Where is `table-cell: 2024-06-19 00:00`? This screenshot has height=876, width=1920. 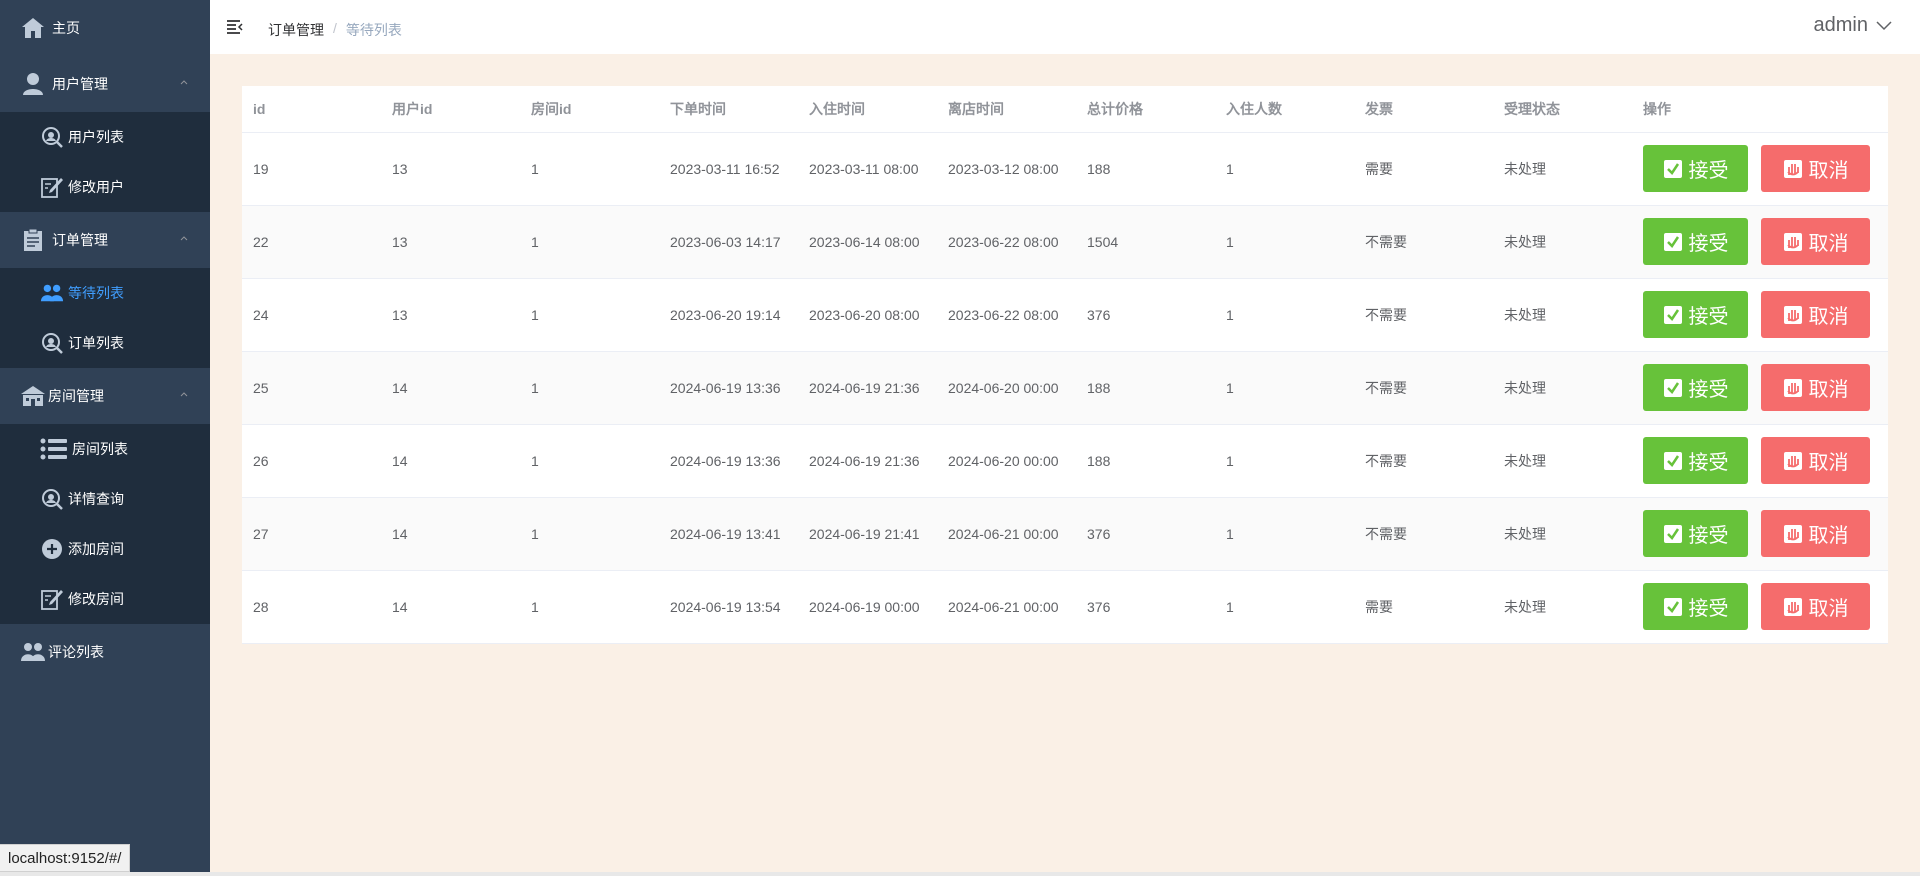
table-cell: 2024-06-19 00:00 is located at coordinates (867, 607).